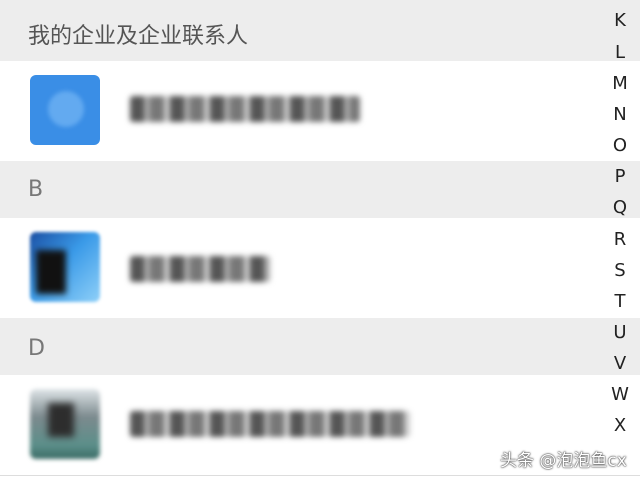 The width and height of the screenshot is (640, 479). I want to click on section-header-enterprise: 我的企业及企业联系人, so click(320, 30).